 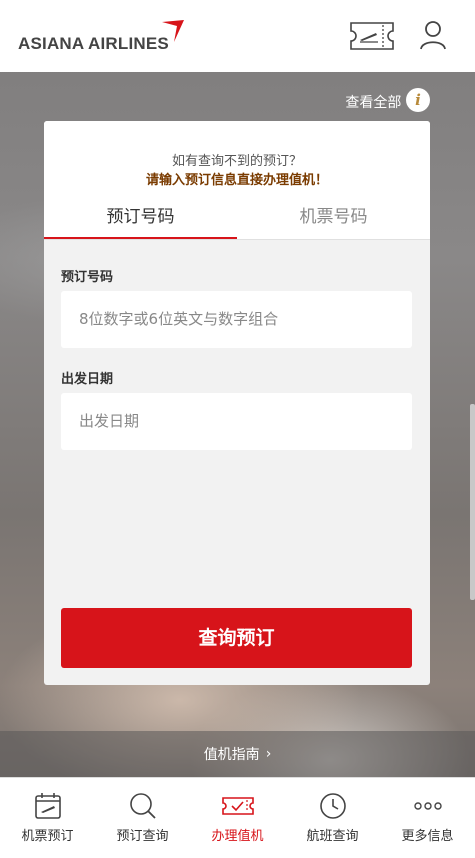 I want to click on tabbar-item-more: 更多信息, so click(x=427, y=818).